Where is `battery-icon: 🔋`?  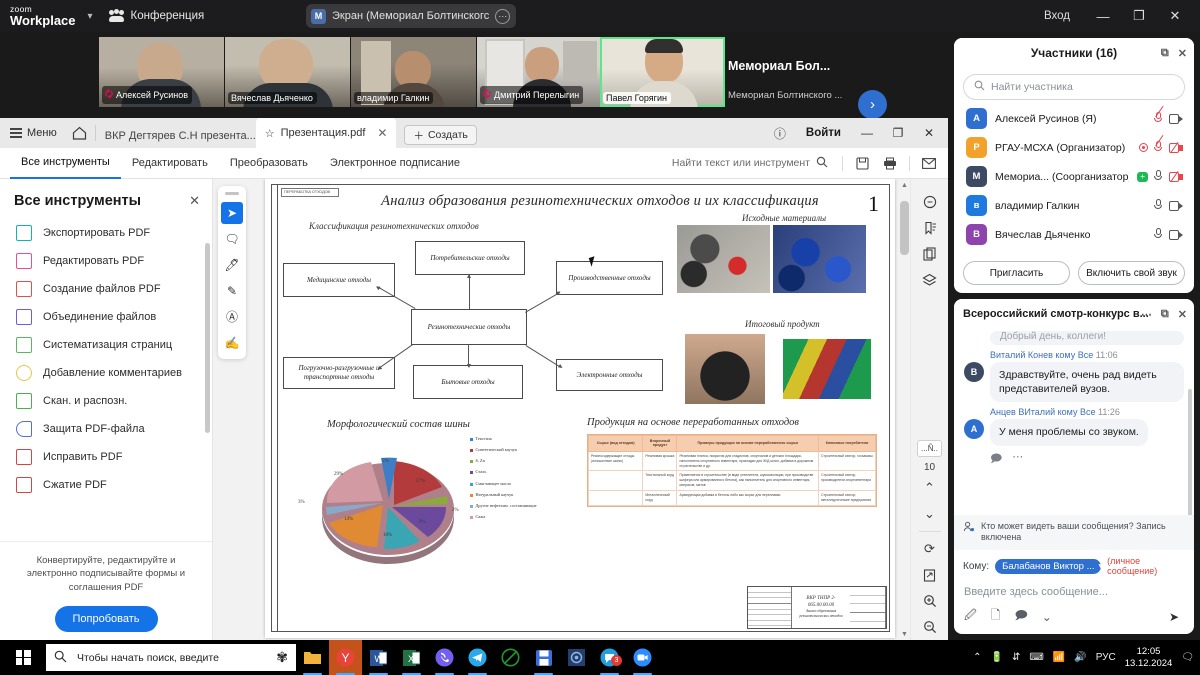 battery-icon: 🔋 is located at coordinates (997, 657).